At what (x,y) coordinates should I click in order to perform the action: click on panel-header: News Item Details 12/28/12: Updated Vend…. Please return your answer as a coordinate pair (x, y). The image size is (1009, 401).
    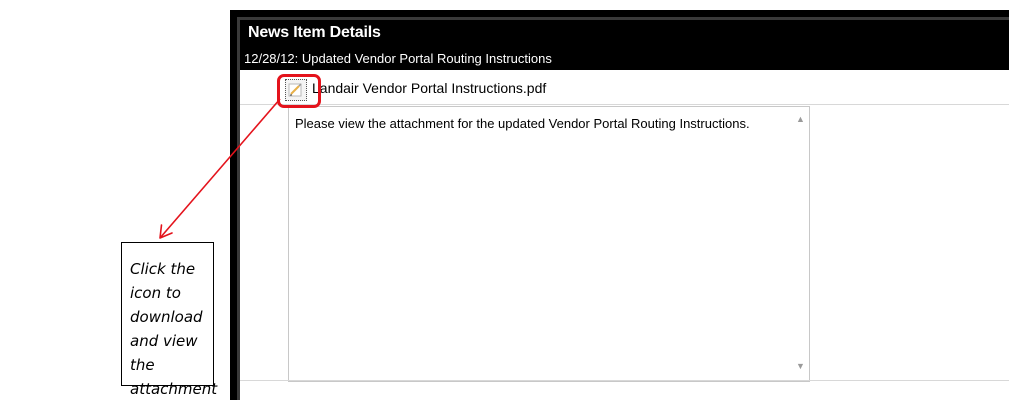
    Looking at the image, I should click on (624, 45).